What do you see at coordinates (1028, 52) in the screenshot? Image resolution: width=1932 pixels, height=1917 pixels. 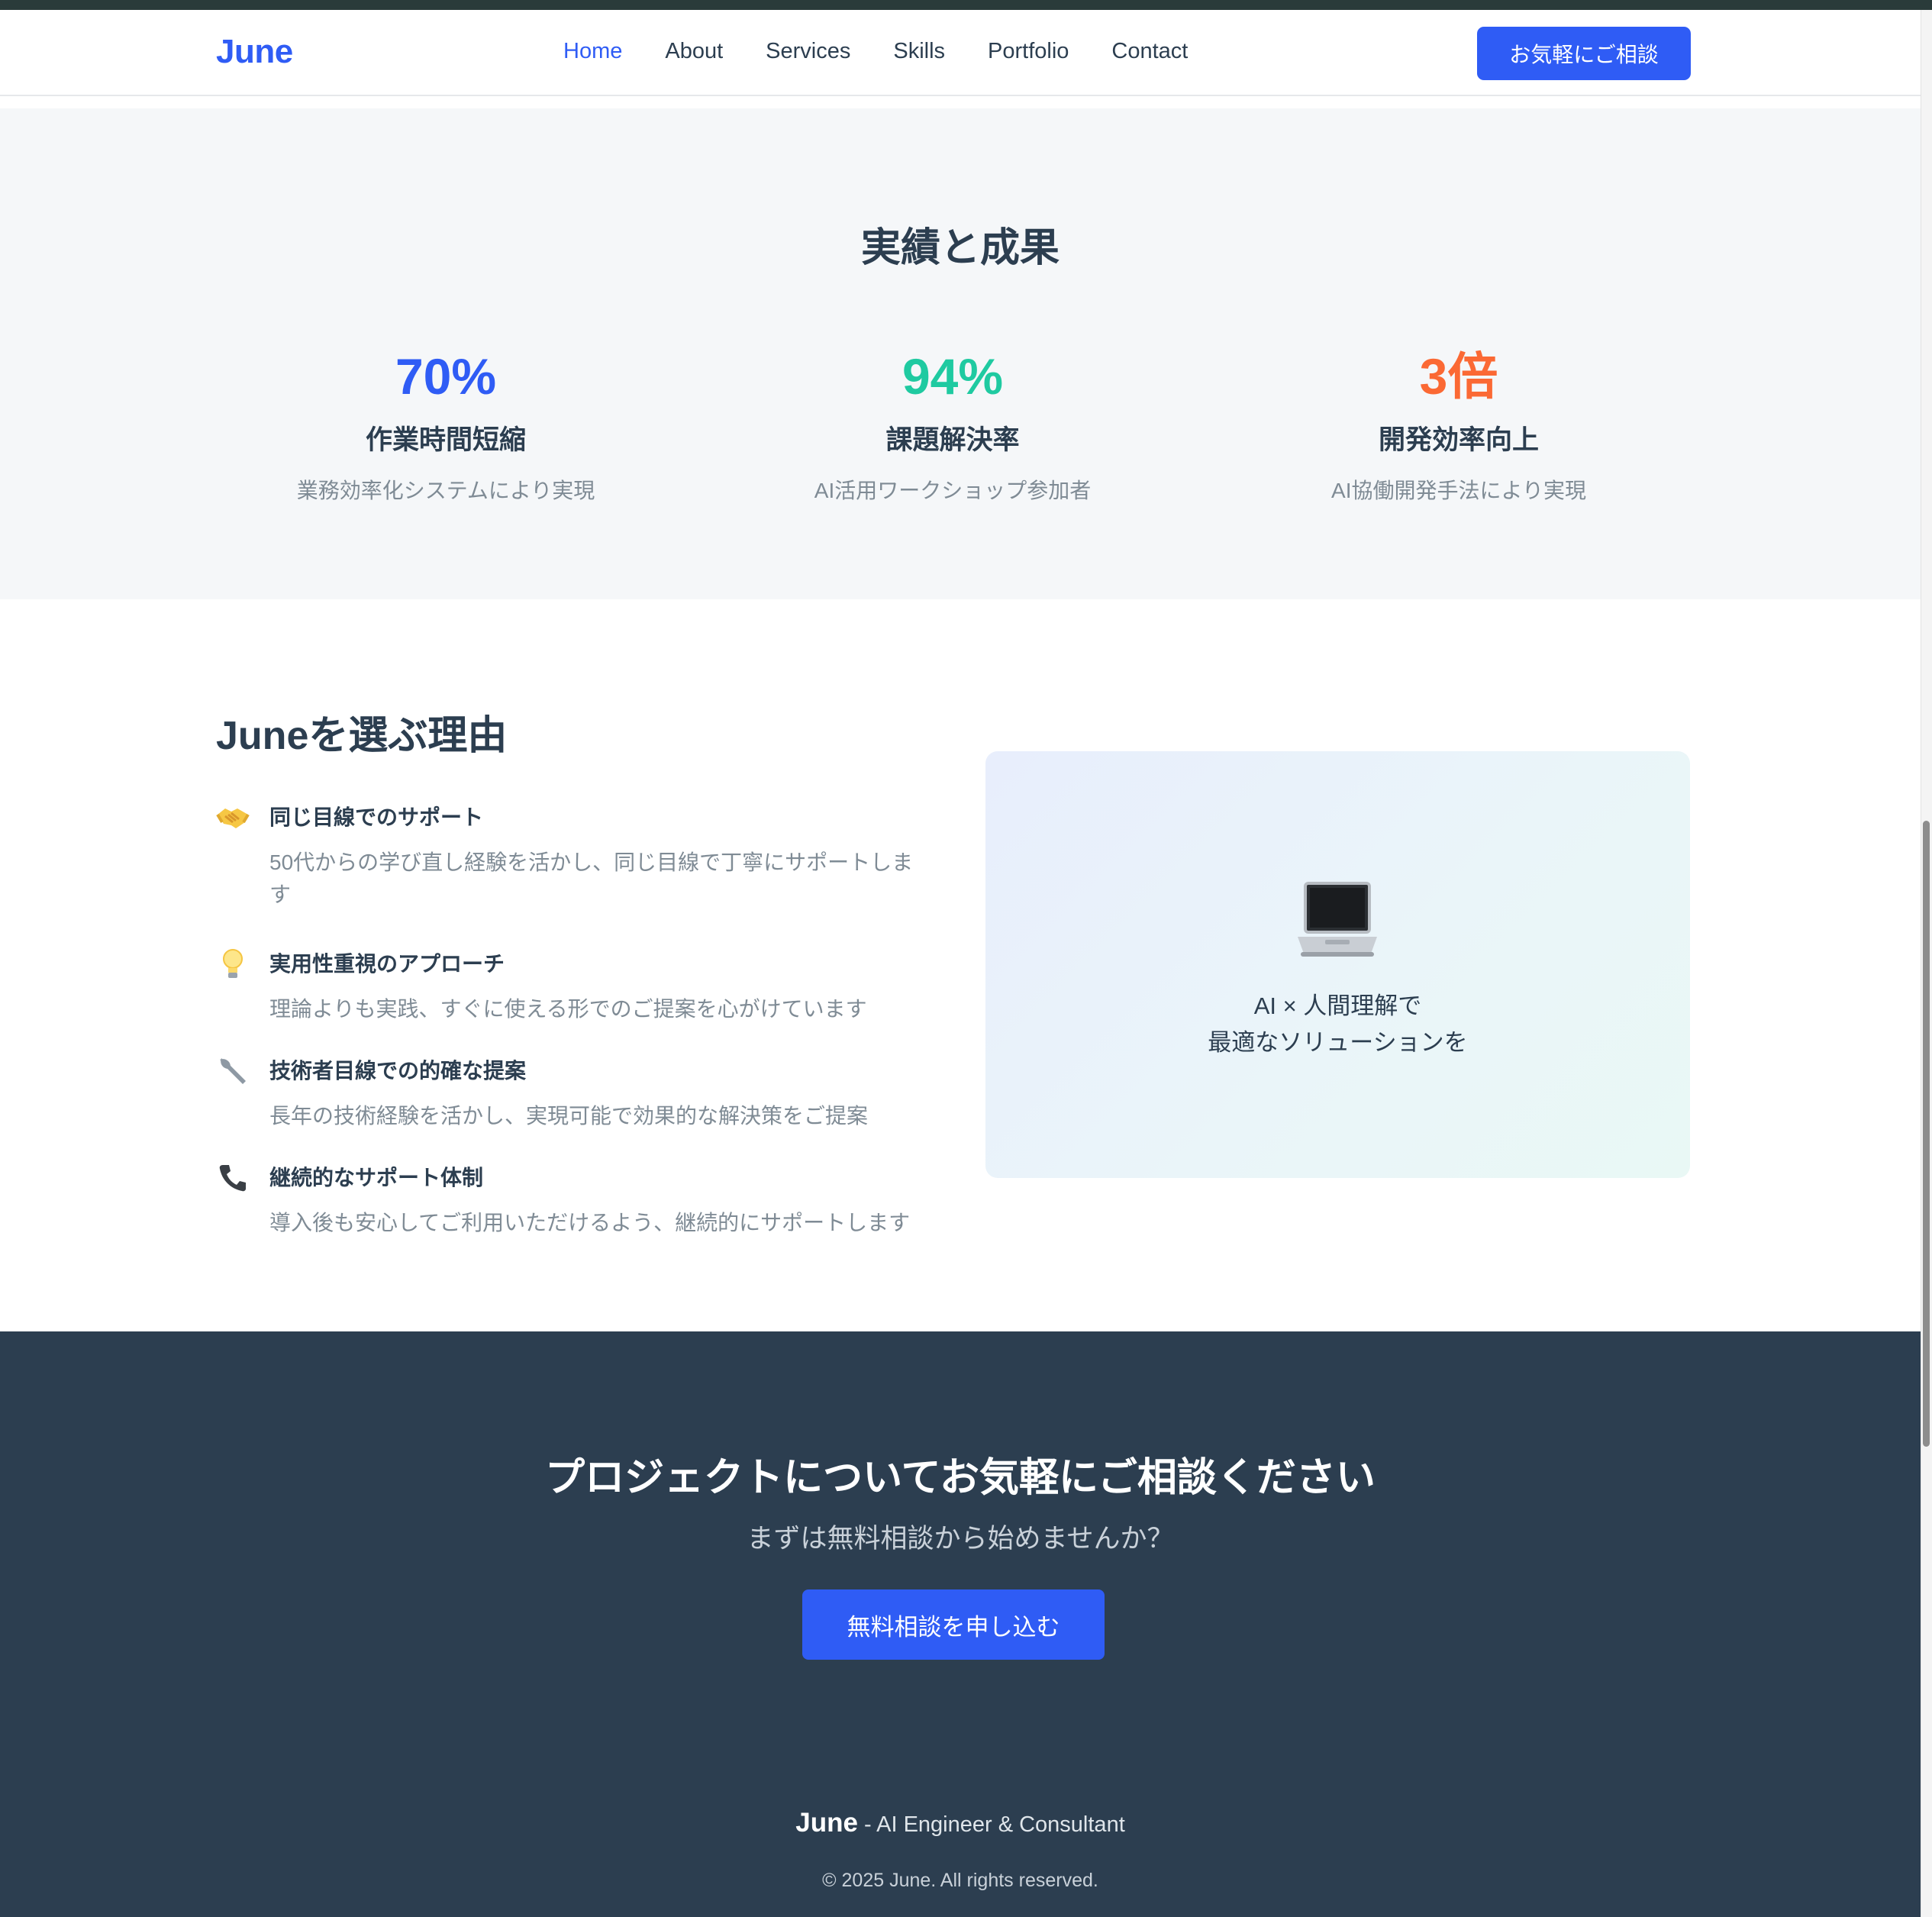 I see `nav-portfolio: Portfolio` at bounding box center [1028, 52].